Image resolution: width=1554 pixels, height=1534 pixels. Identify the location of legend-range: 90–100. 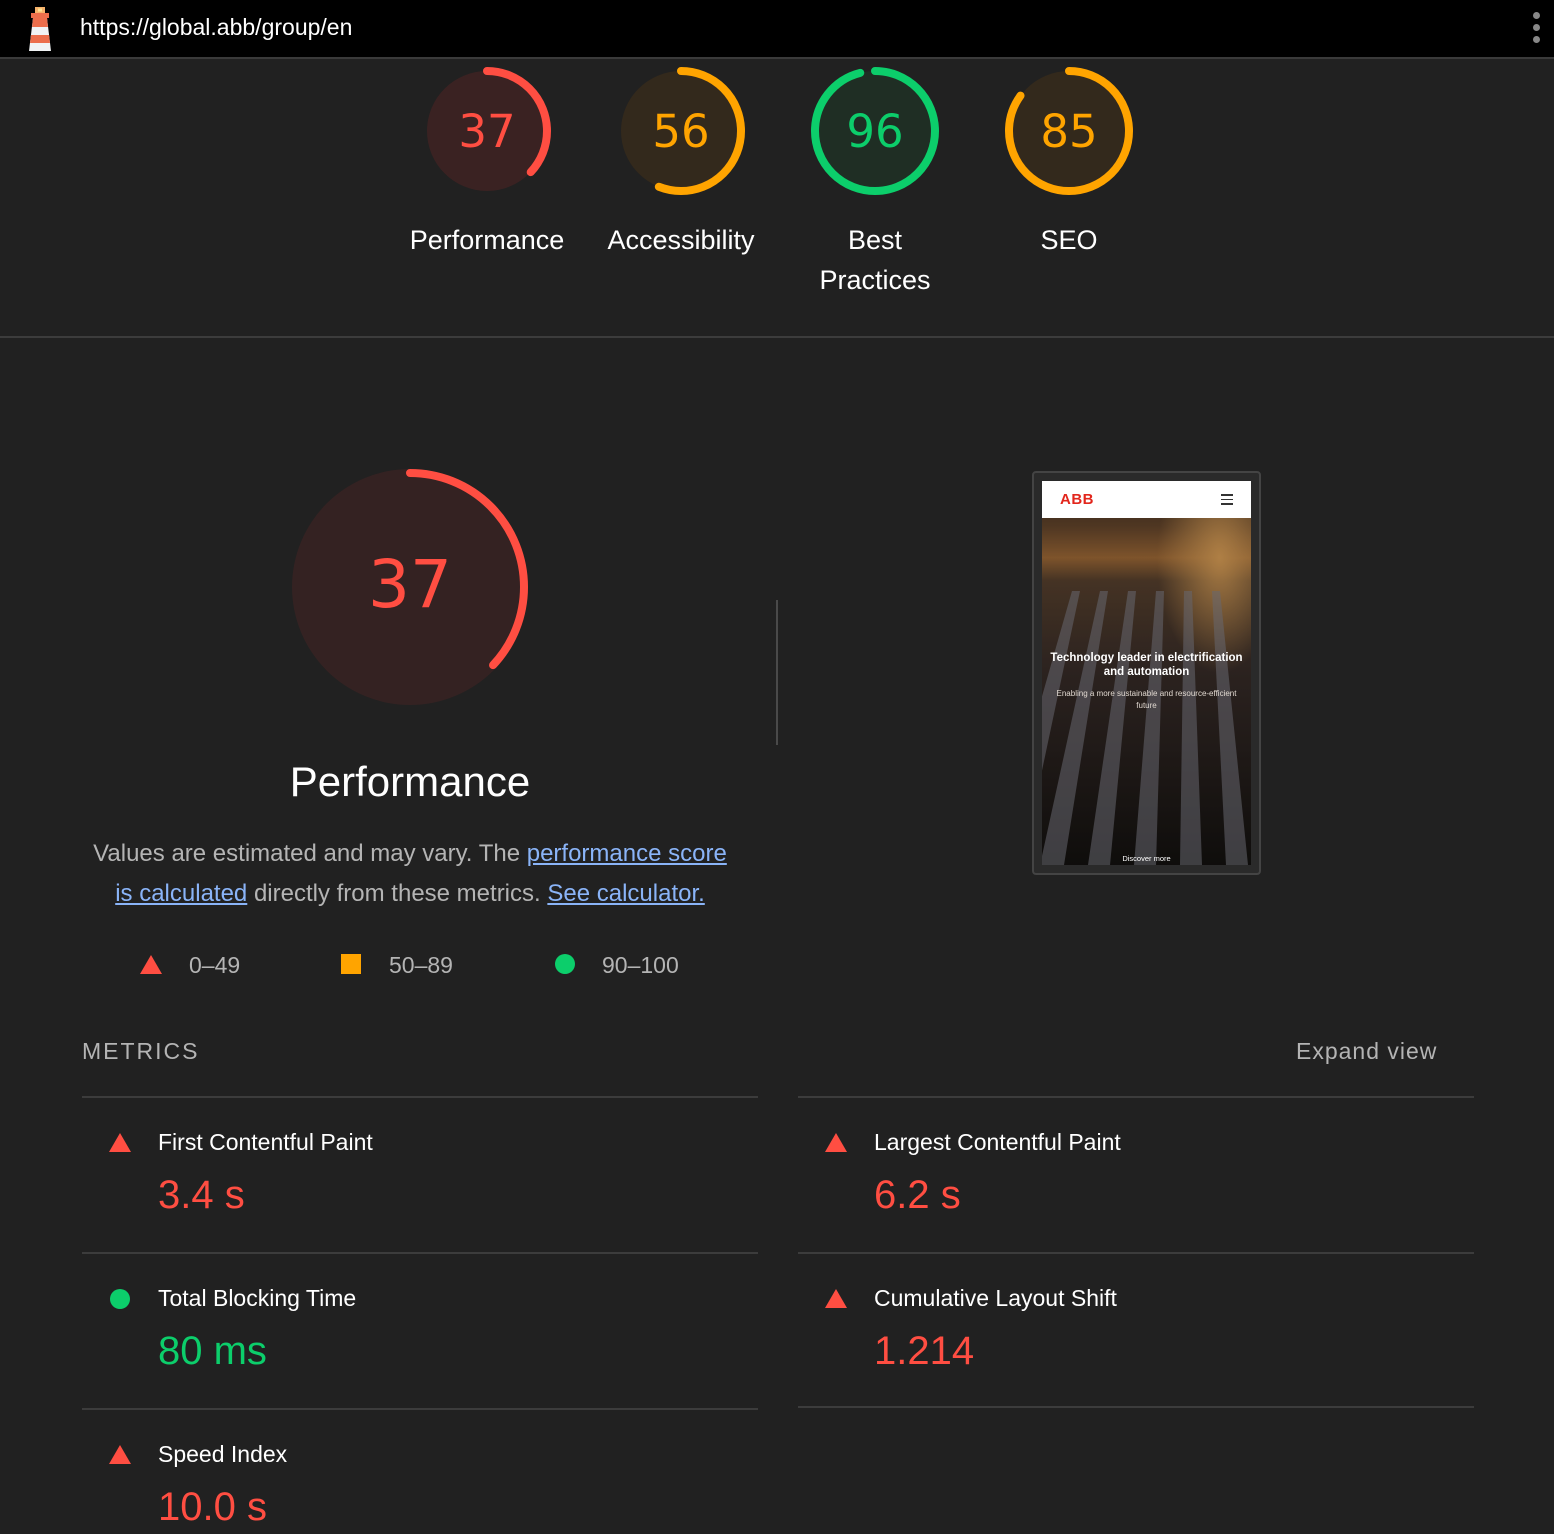
(640, 965).